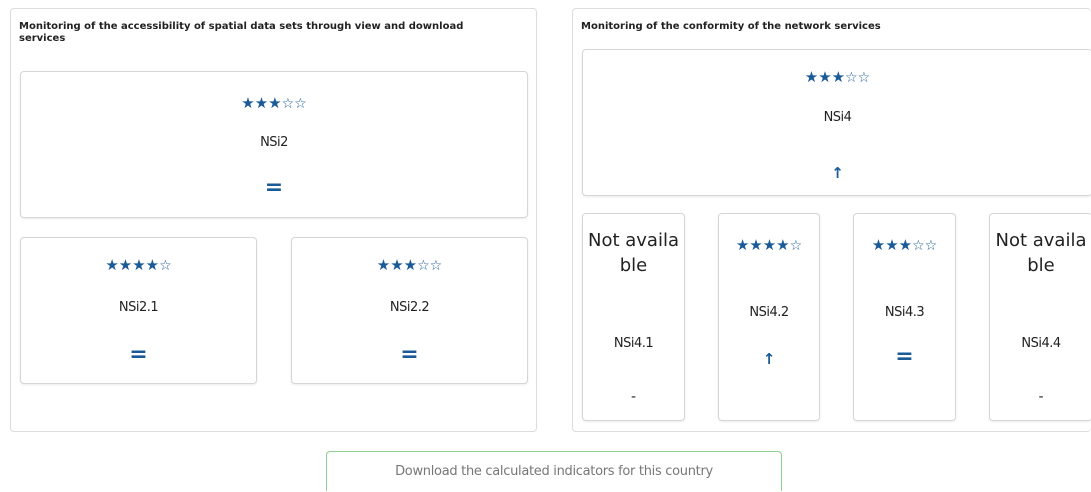 The width and height of the screenshot is (1091, 492). I want to click on indicator-card-nsi2-1: ★★★★☆ NSi2.1 =, so click(138, 310).